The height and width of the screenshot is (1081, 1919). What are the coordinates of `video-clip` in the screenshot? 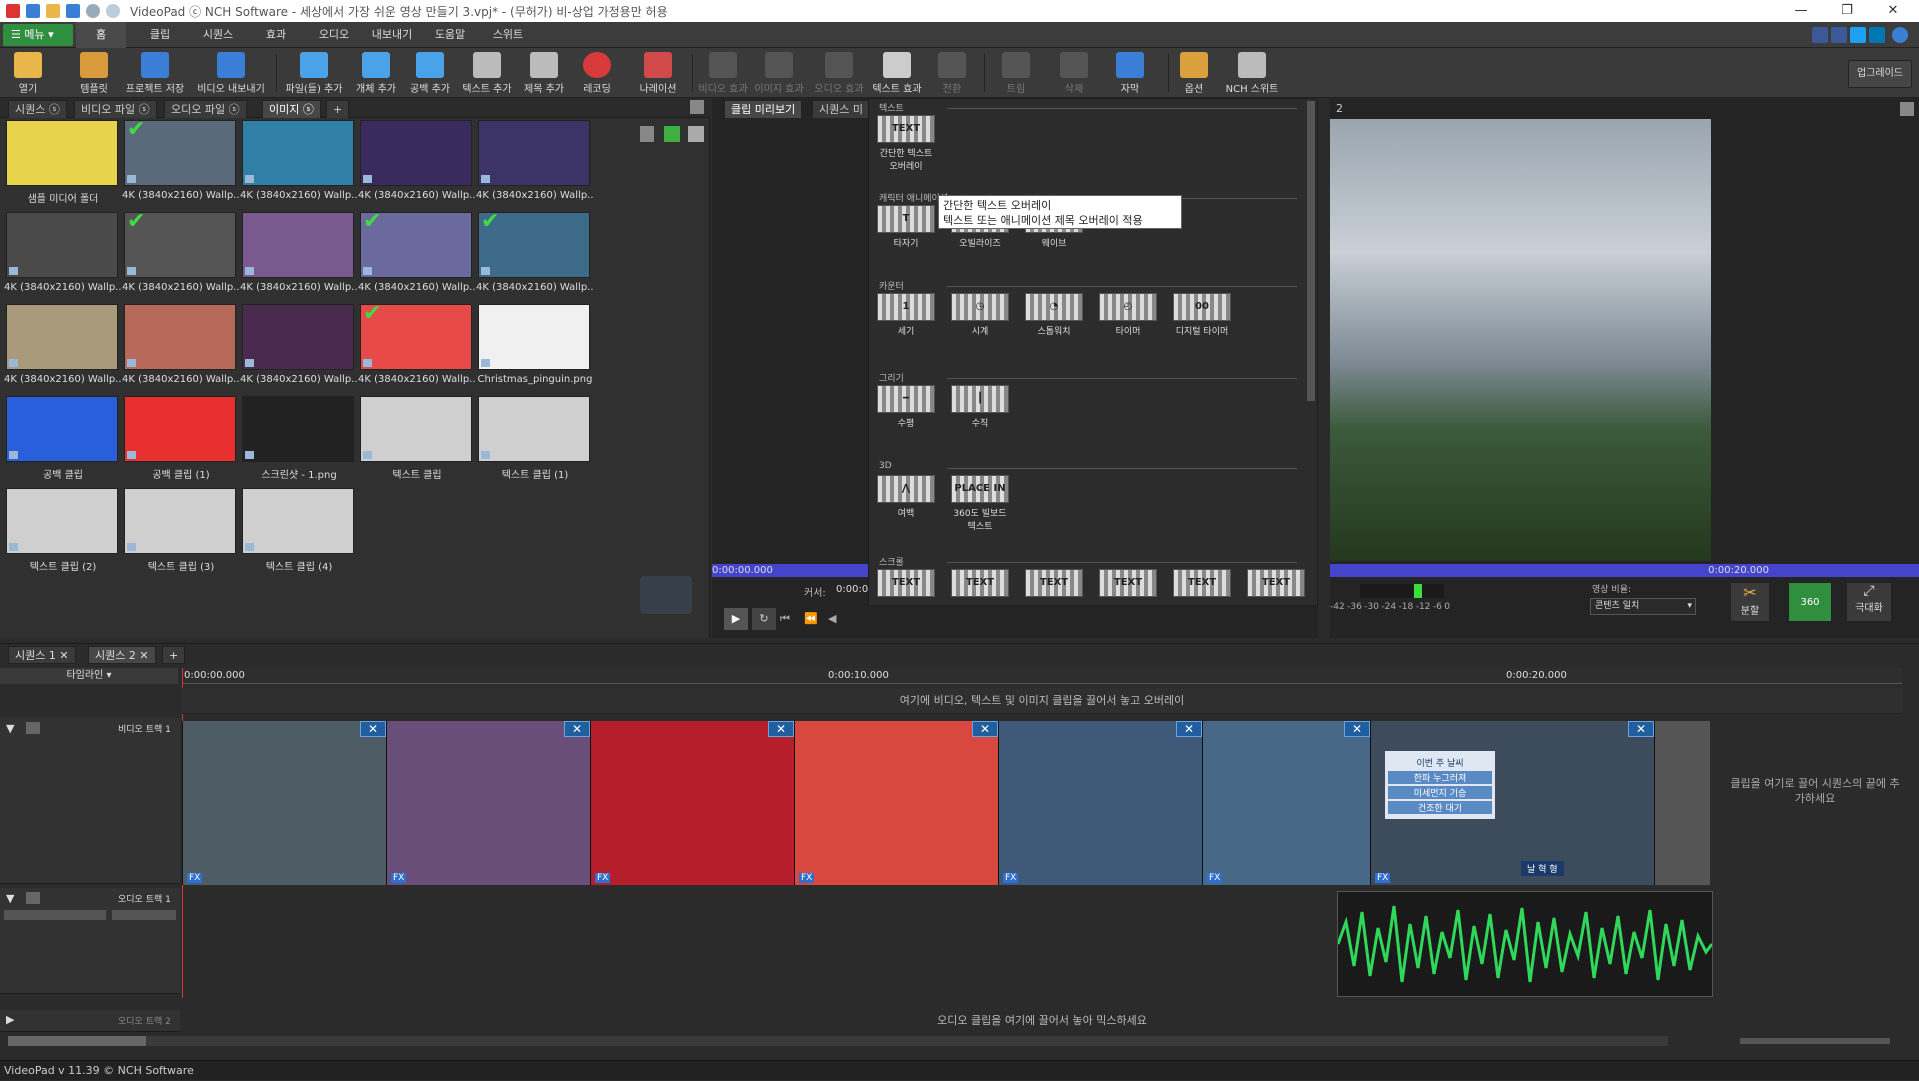 It's located at (1682, 803).